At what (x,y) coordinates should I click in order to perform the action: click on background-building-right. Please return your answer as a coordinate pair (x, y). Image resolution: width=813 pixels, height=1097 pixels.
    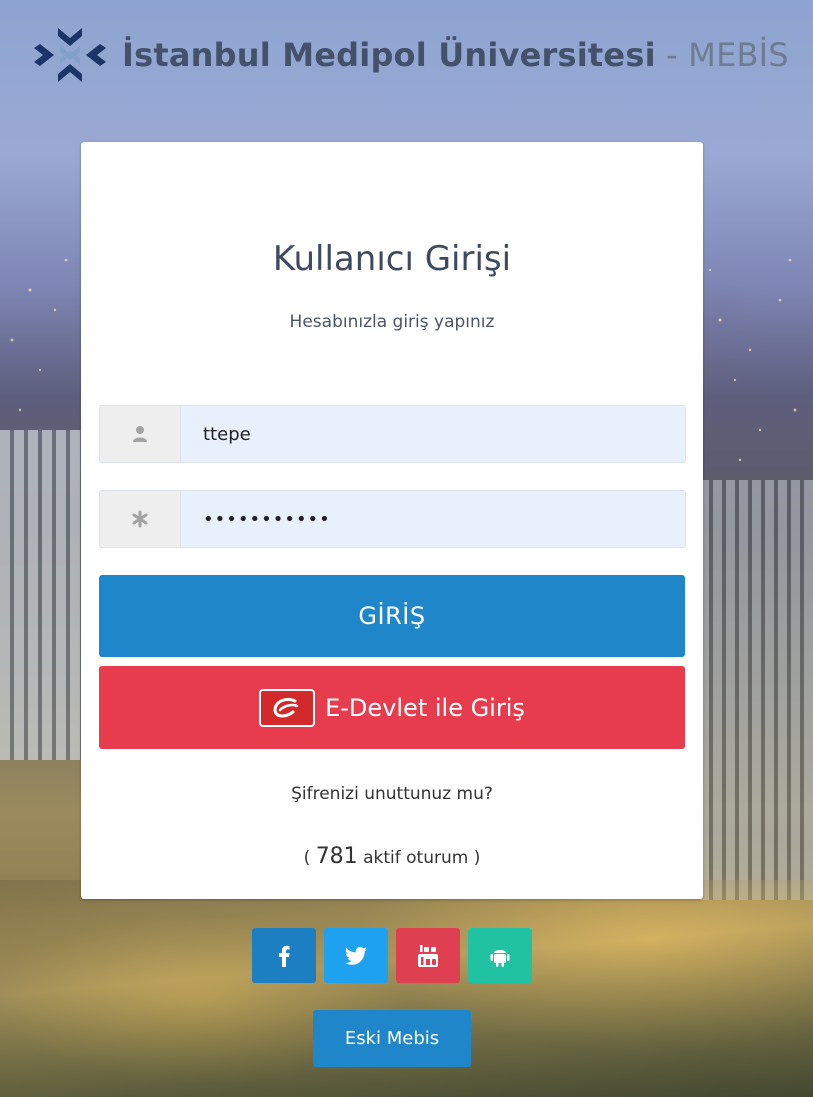
    Looking at the image, I should click on (756, 690).